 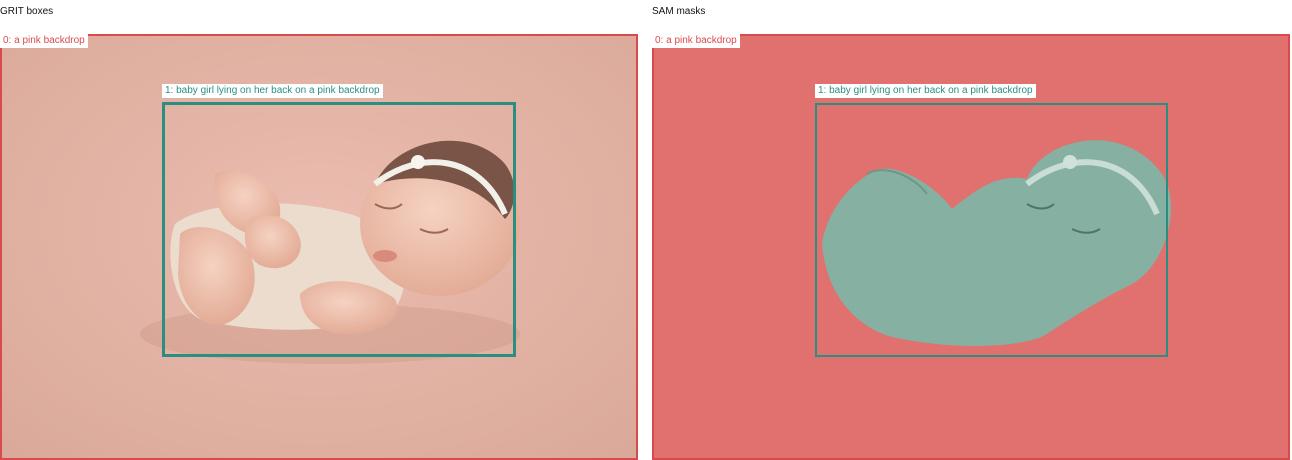 I want to click on panel-title: SAM masks, so click(x=679, y=11).